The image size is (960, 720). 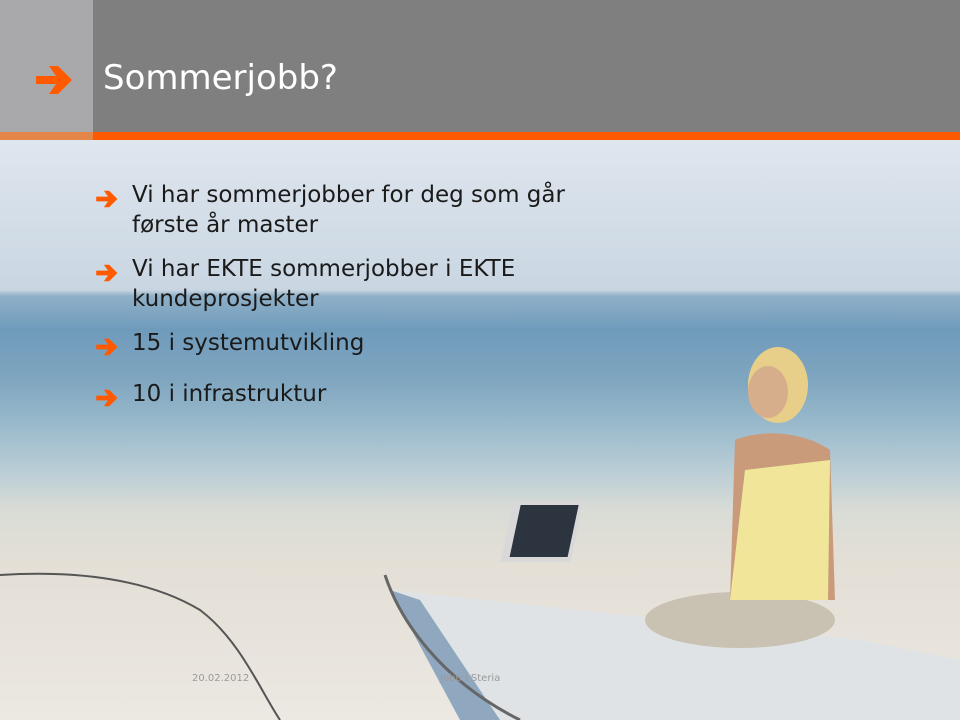 I want to click on footer-text: Jobb i Steria, so click(x=470, y=678).